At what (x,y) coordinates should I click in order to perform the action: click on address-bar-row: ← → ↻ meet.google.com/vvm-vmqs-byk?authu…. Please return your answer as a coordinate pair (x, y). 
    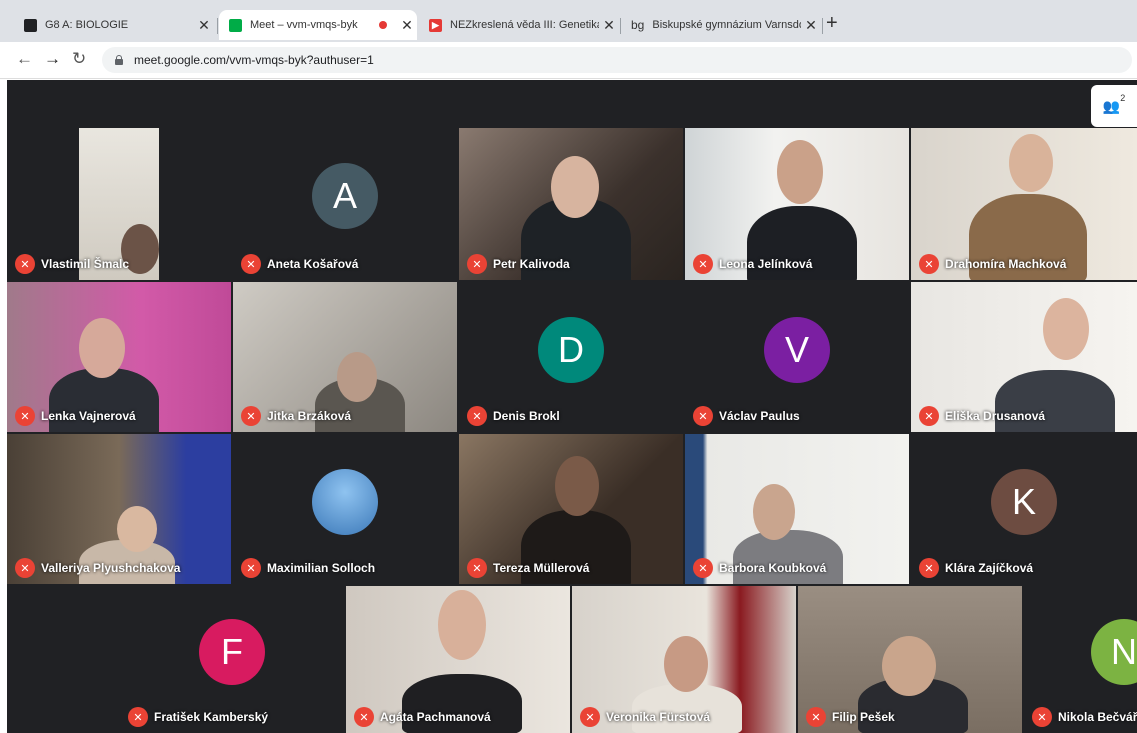
    Looking at the image, I should click on (568, 60).